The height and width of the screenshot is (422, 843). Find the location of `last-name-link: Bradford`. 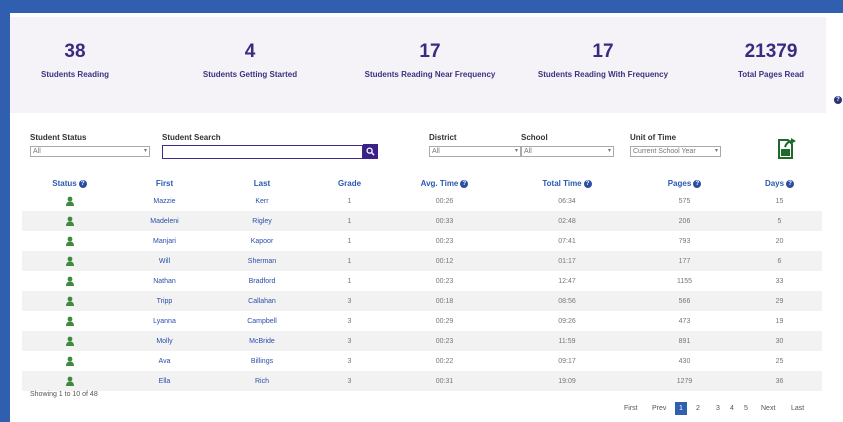

last-name-link: Bradford is located at coordinates (262, 281).